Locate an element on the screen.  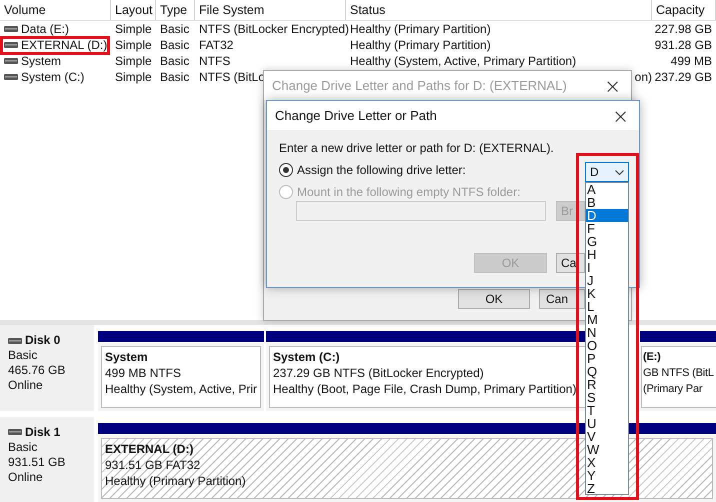
disk-size: 465.76 GB is located at coordinates (37, 370).